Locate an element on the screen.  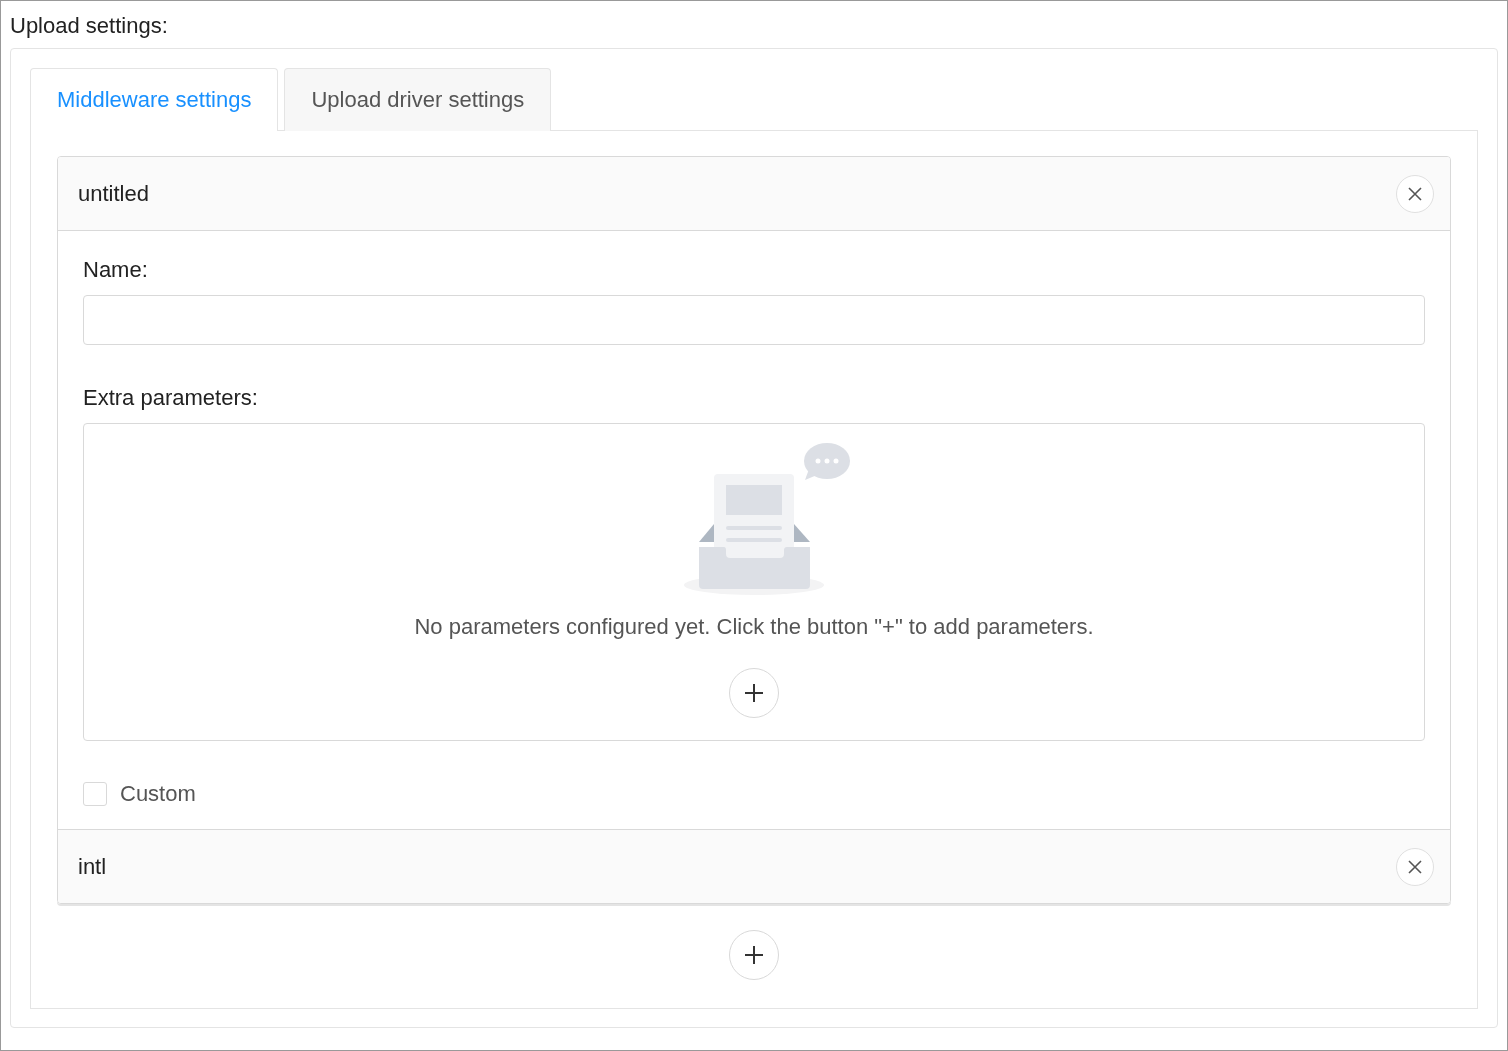
field-label: Extra parameters: is located at coordinates (171, 398).